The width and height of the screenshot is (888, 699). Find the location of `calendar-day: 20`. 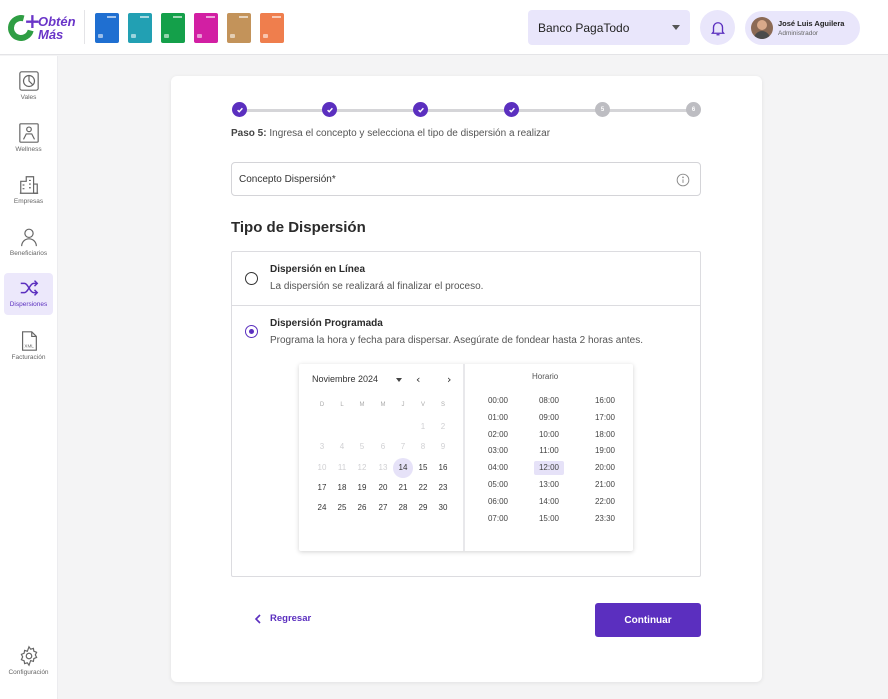

calendar-day: 20 is located at coordinates (383, 488).